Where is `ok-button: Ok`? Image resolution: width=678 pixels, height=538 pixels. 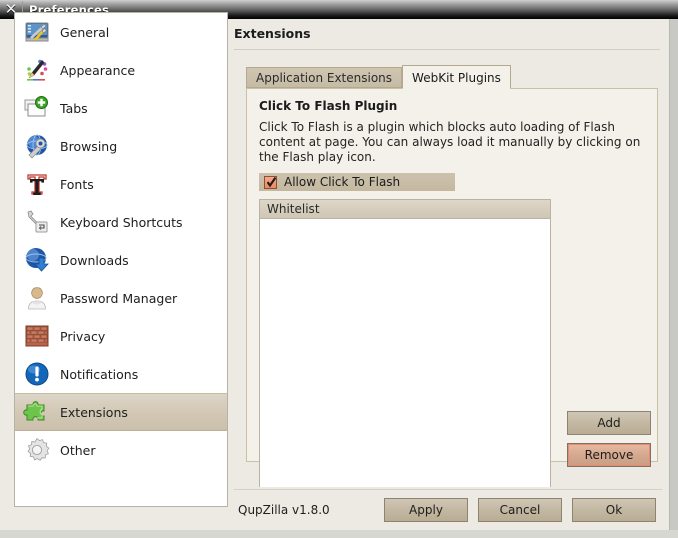
ok-button: Ok is located at coordinates (614, 510).